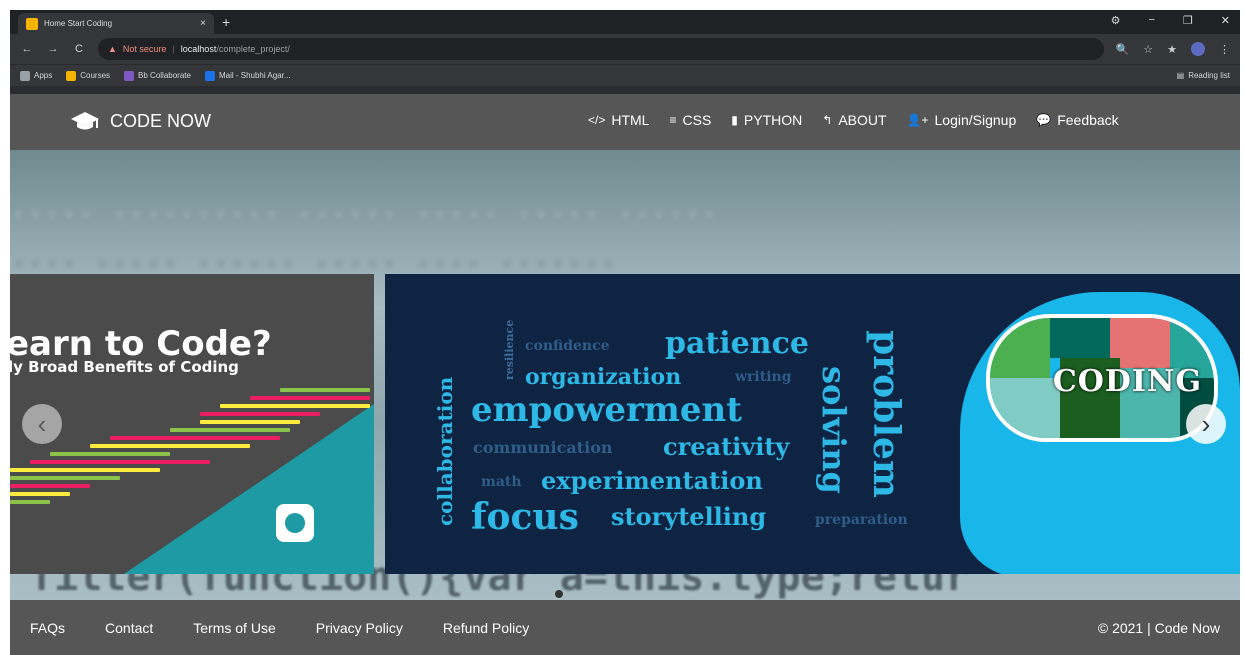 The height and width of the screenshot is (655, 1244). What do you see at coordinates (79, 49) in the screenshot?
I see `reload-button: C` at bounding box center [79, 49].